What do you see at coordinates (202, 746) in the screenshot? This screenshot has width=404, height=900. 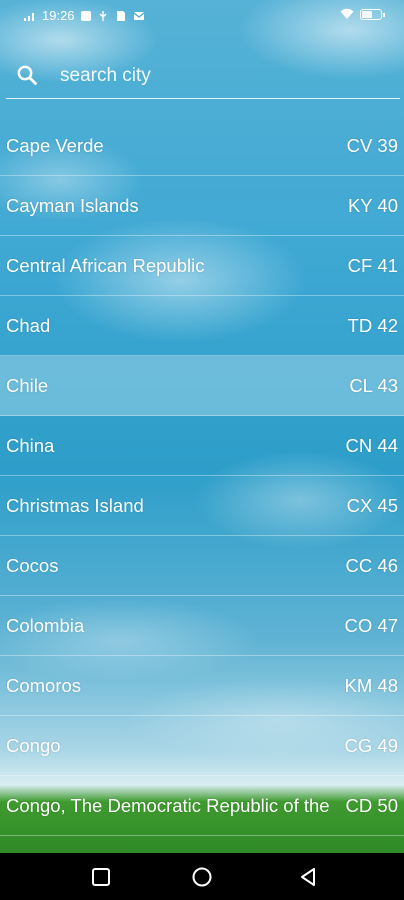 I see `country-row: Congo CG 49` at bounding box center [202, 746].